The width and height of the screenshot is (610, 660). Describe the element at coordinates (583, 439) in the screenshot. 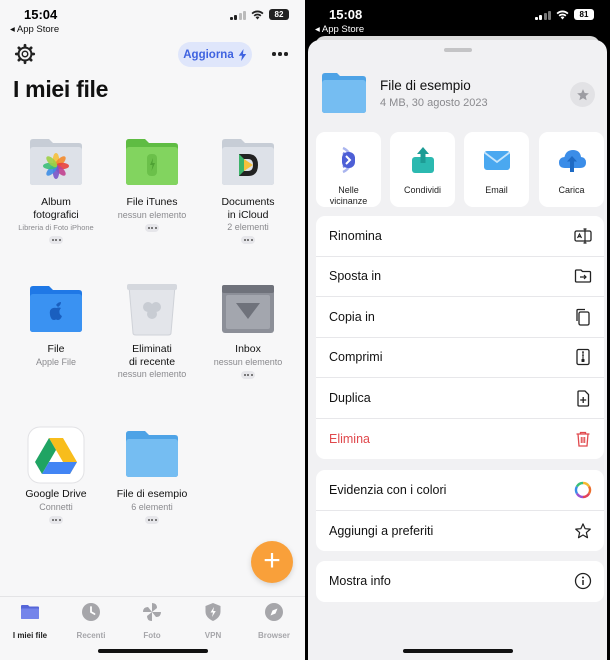

I see `trash-icon` at that location.